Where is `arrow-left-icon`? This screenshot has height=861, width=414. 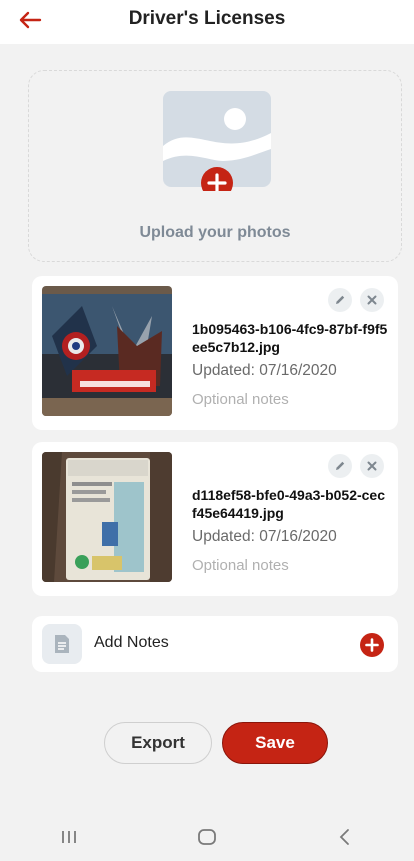
arrow-left-icon is located at coordinates (30, 20).